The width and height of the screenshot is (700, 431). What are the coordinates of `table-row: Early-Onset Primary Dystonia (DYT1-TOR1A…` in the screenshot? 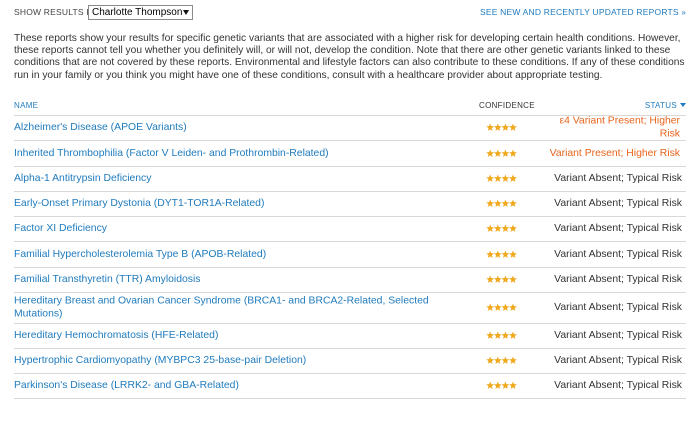 It's located at (350, 204).